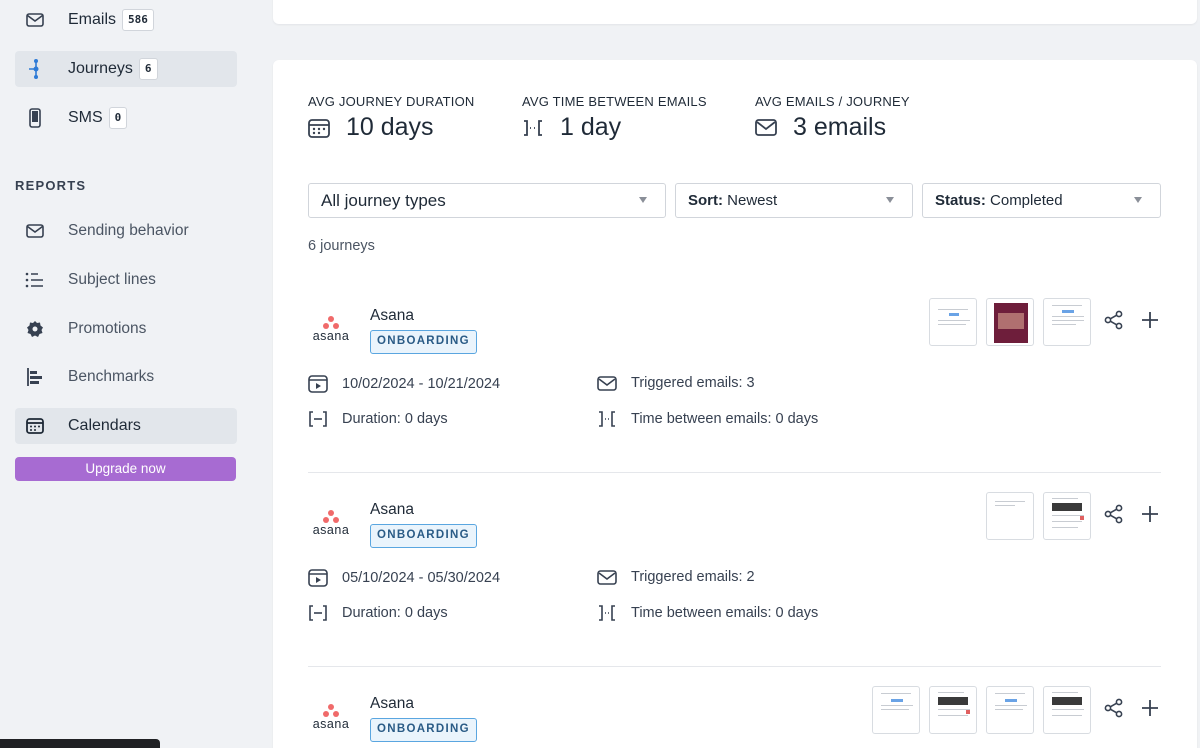  I want to click on sidebar-item-label: Calendars, so click(104, 425).